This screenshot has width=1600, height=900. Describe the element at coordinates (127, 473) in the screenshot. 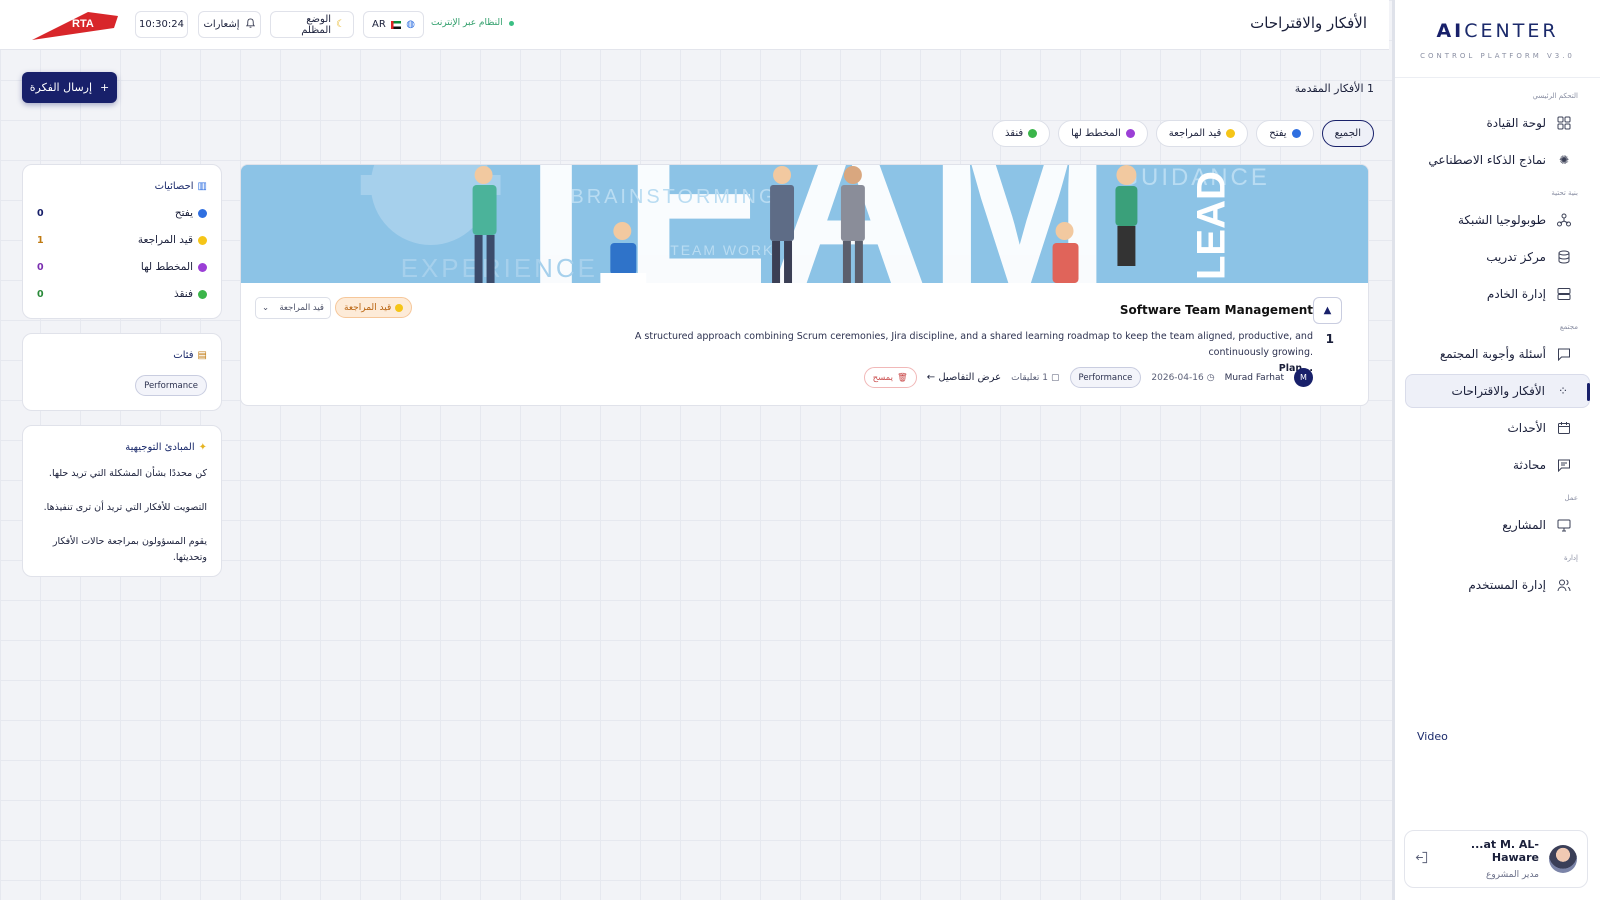

I see `guideline-item: كن محددًا بشأن المشكلة التي تريد حلها.` at that location.